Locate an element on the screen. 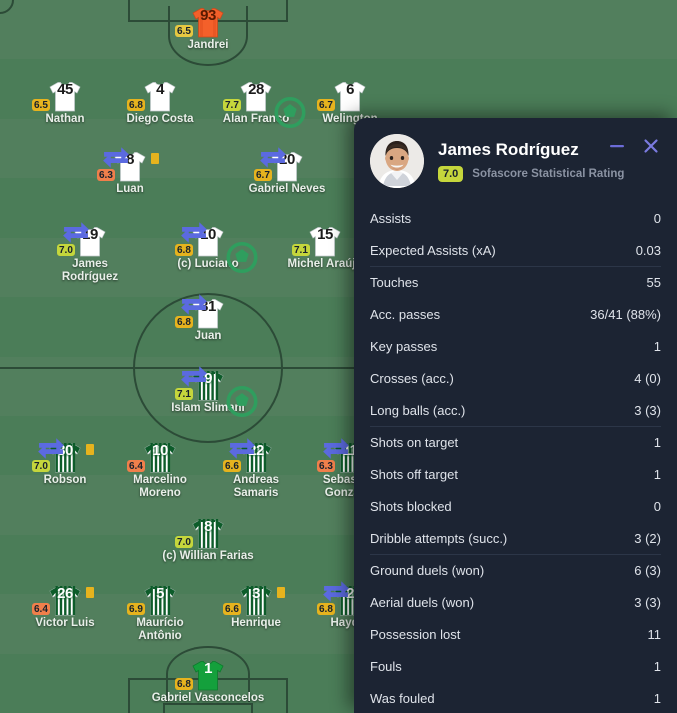  stat-row: Touches 55 is located at coordinates (515, 282).